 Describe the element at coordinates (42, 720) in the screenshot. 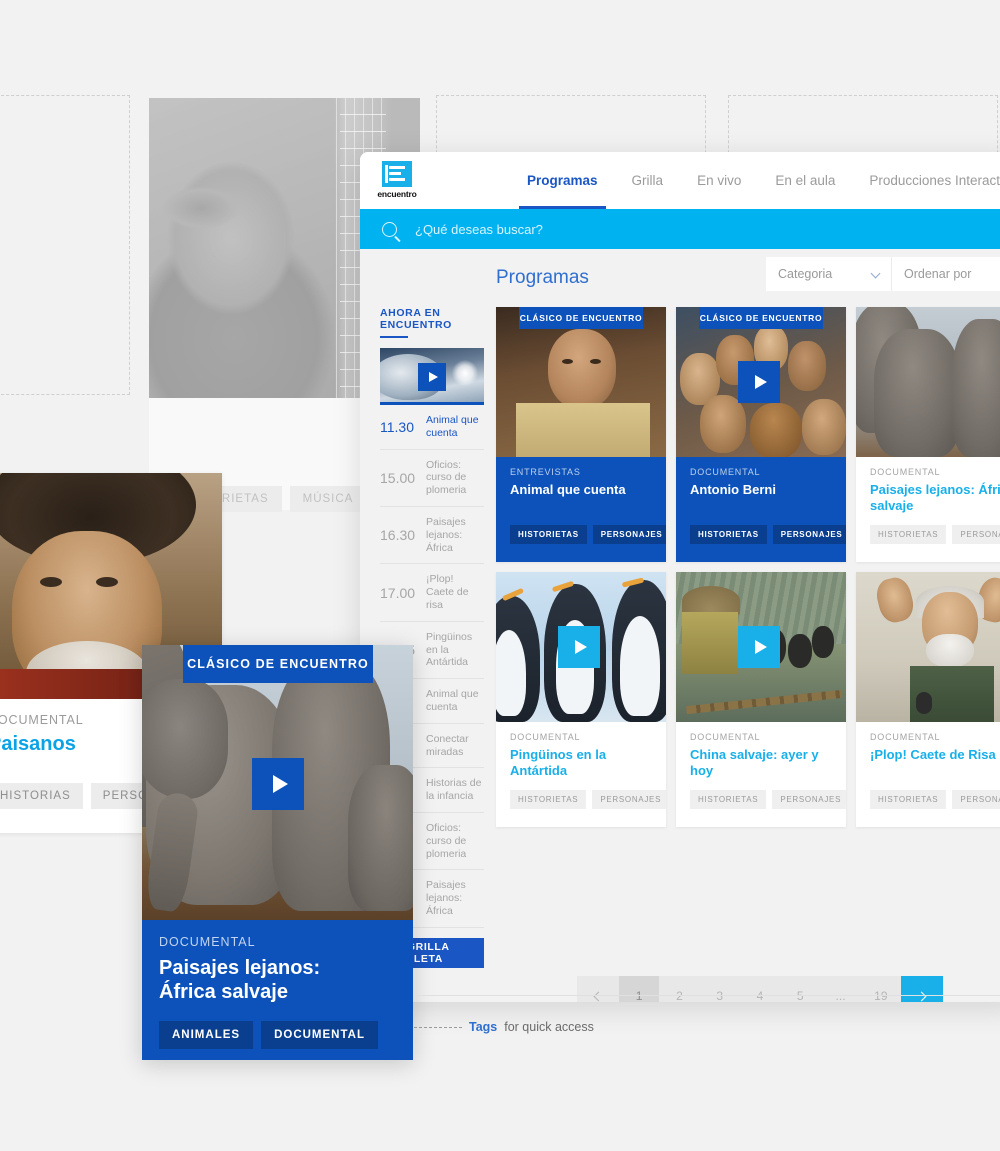

I see `paisanos-category: DOCUMENTAL` at that location.